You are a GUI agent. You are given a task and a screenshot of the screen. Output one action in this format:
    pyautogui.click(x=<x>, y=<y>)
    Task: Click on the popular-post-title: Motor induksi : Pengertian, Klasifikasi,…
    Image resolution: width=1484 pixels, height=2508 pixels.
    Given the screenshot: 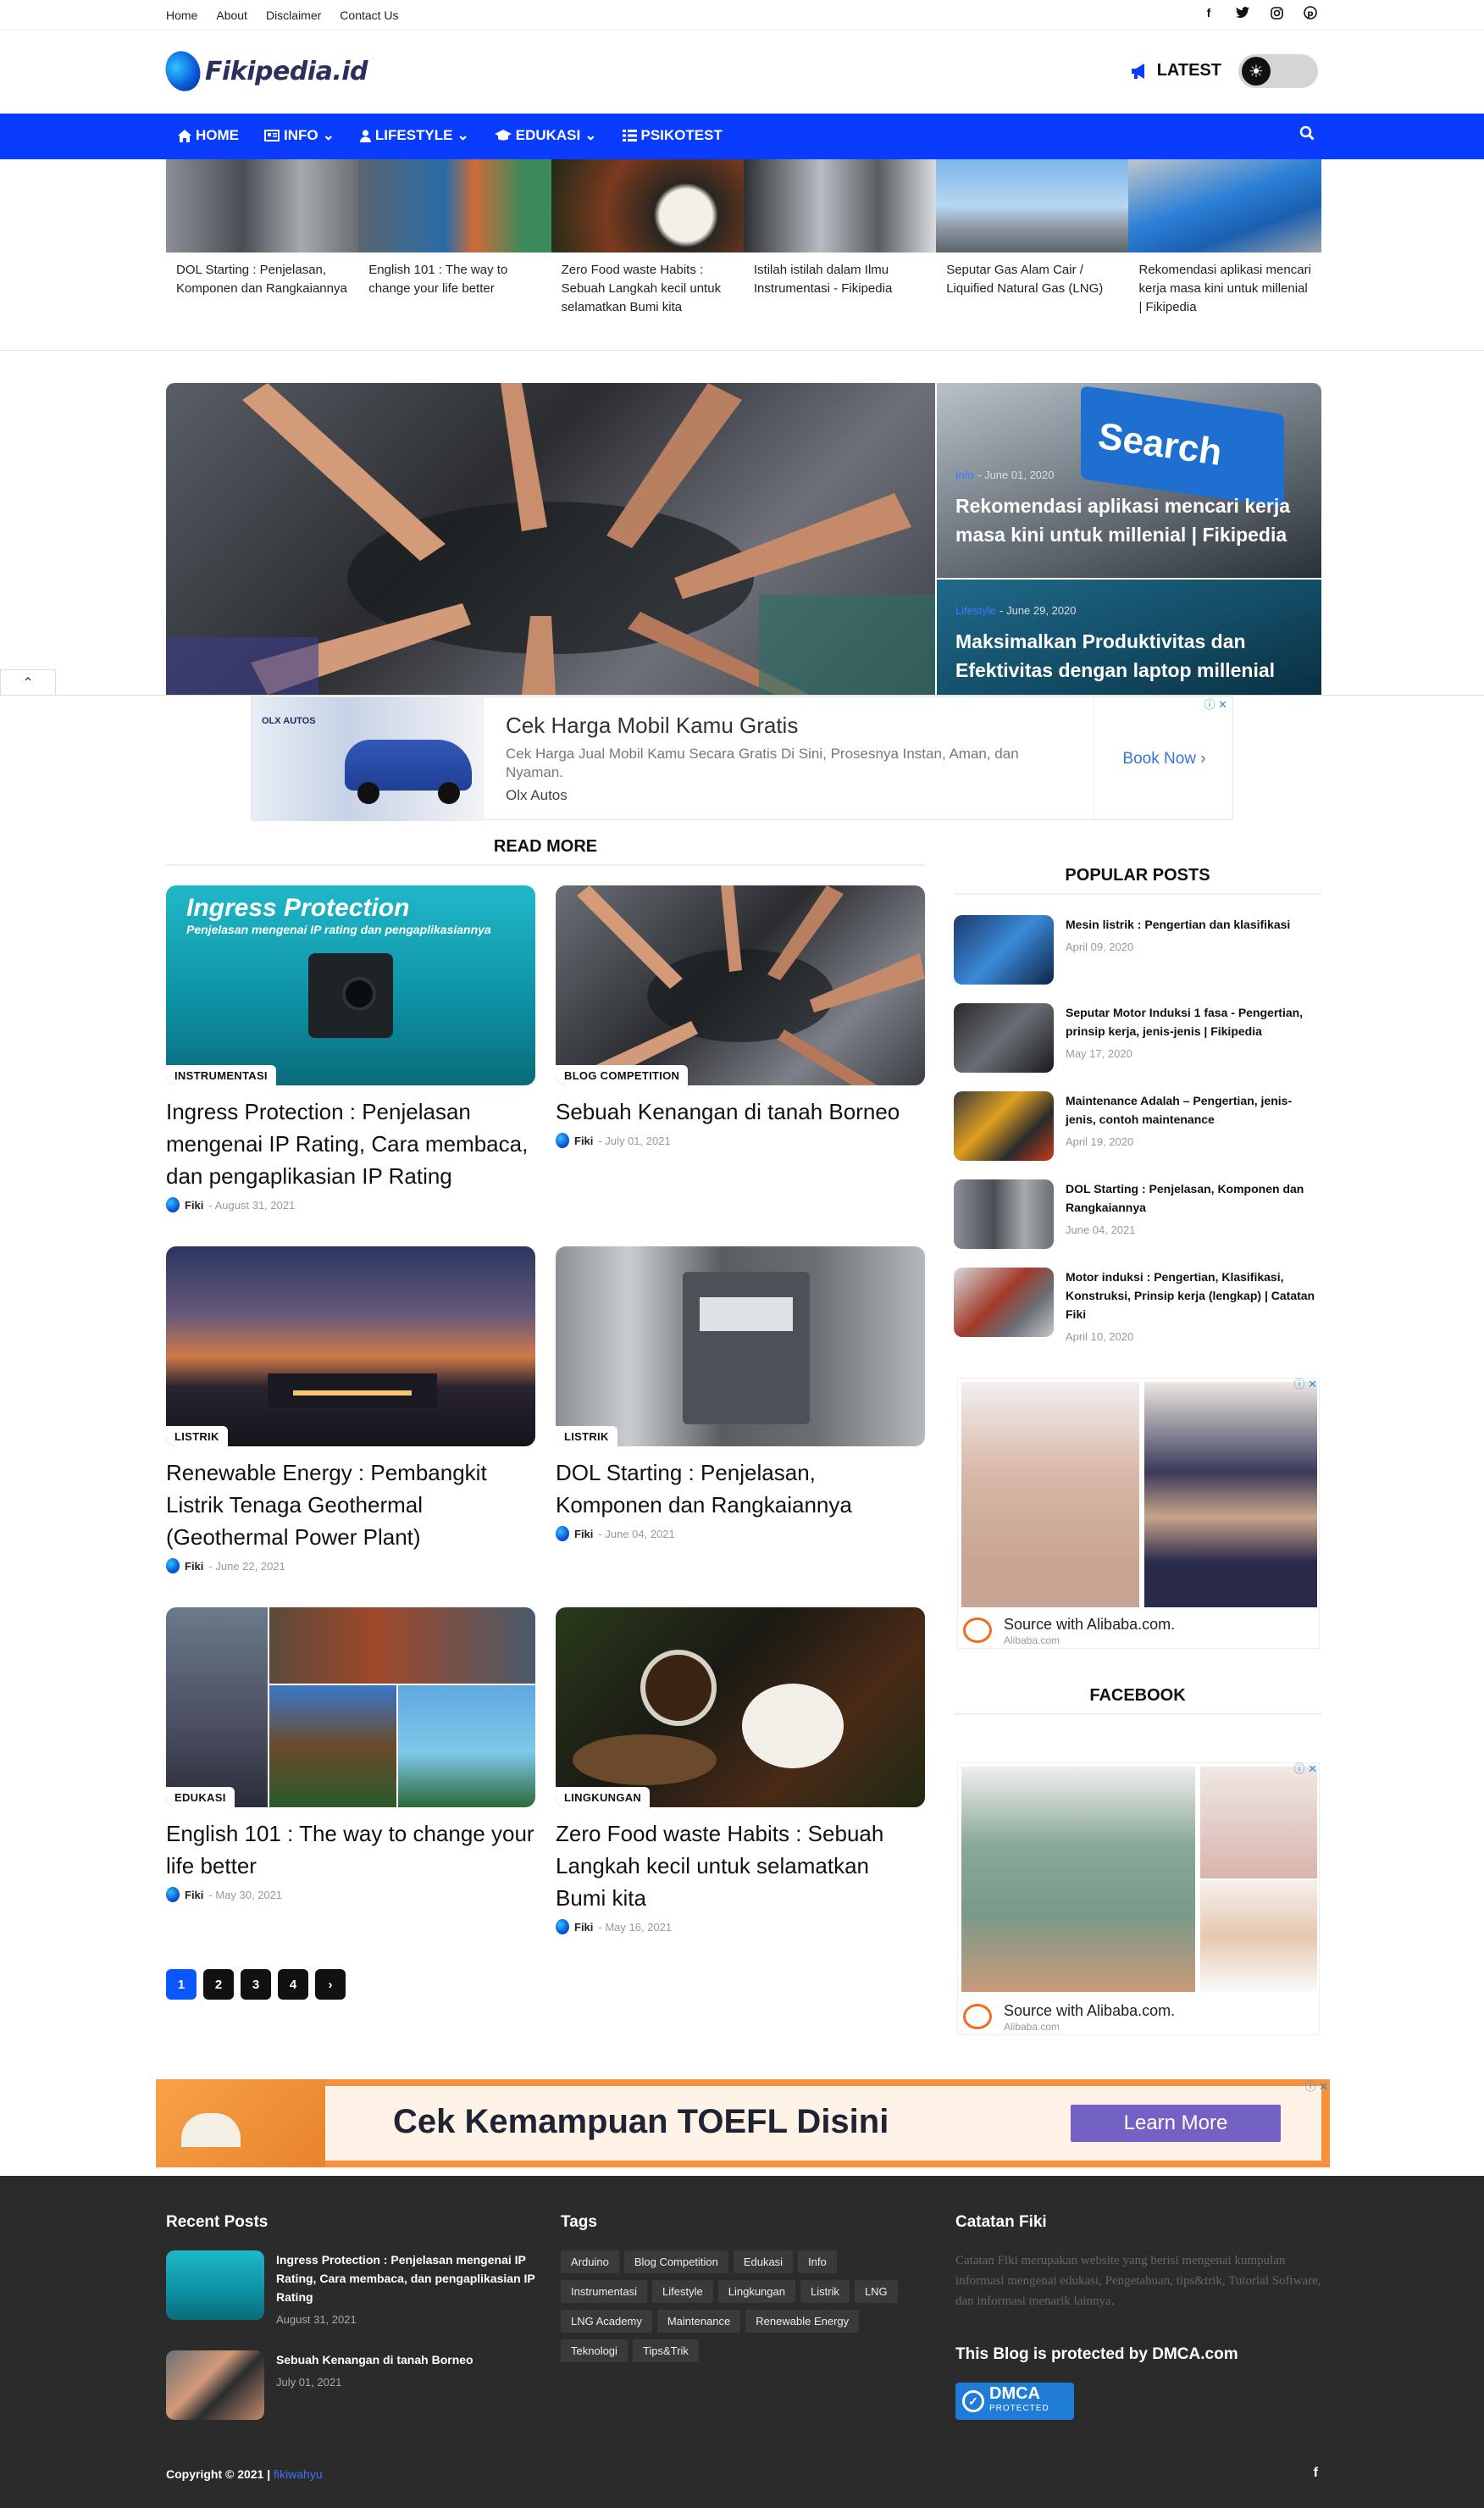 What is the action you would take?
    pyautogui.click(x=1193, y=1295)
    